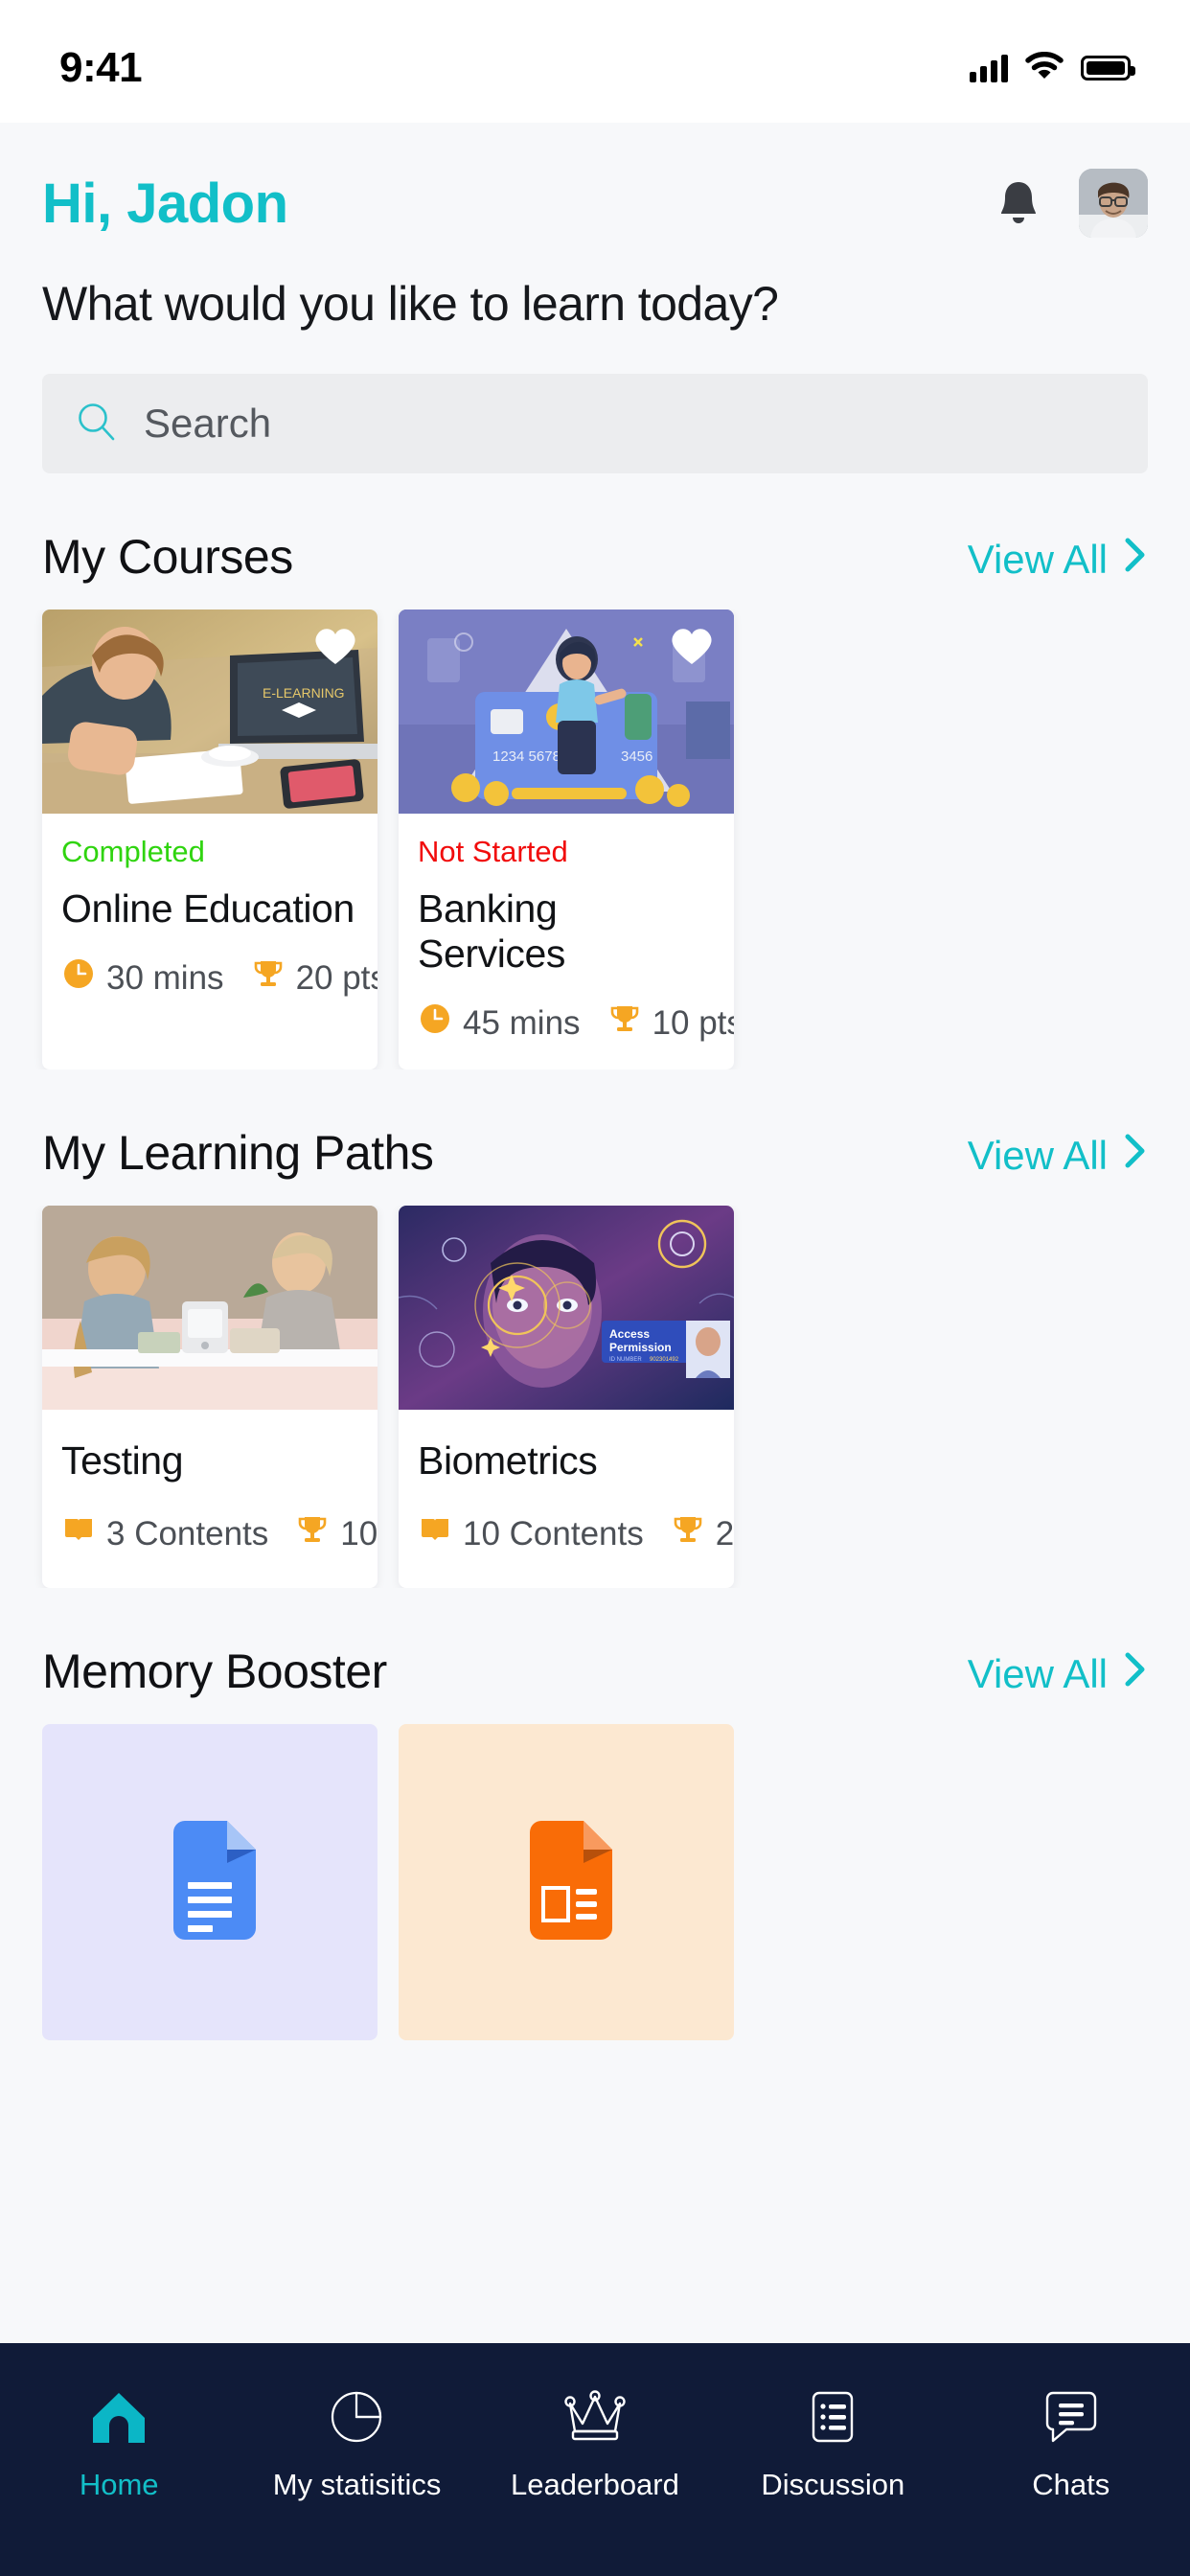  Describe the element at coordinates (595, 1153) in the screenshot. I see `section-header-my-learning-paths: My Learning Paths View All` at that location.